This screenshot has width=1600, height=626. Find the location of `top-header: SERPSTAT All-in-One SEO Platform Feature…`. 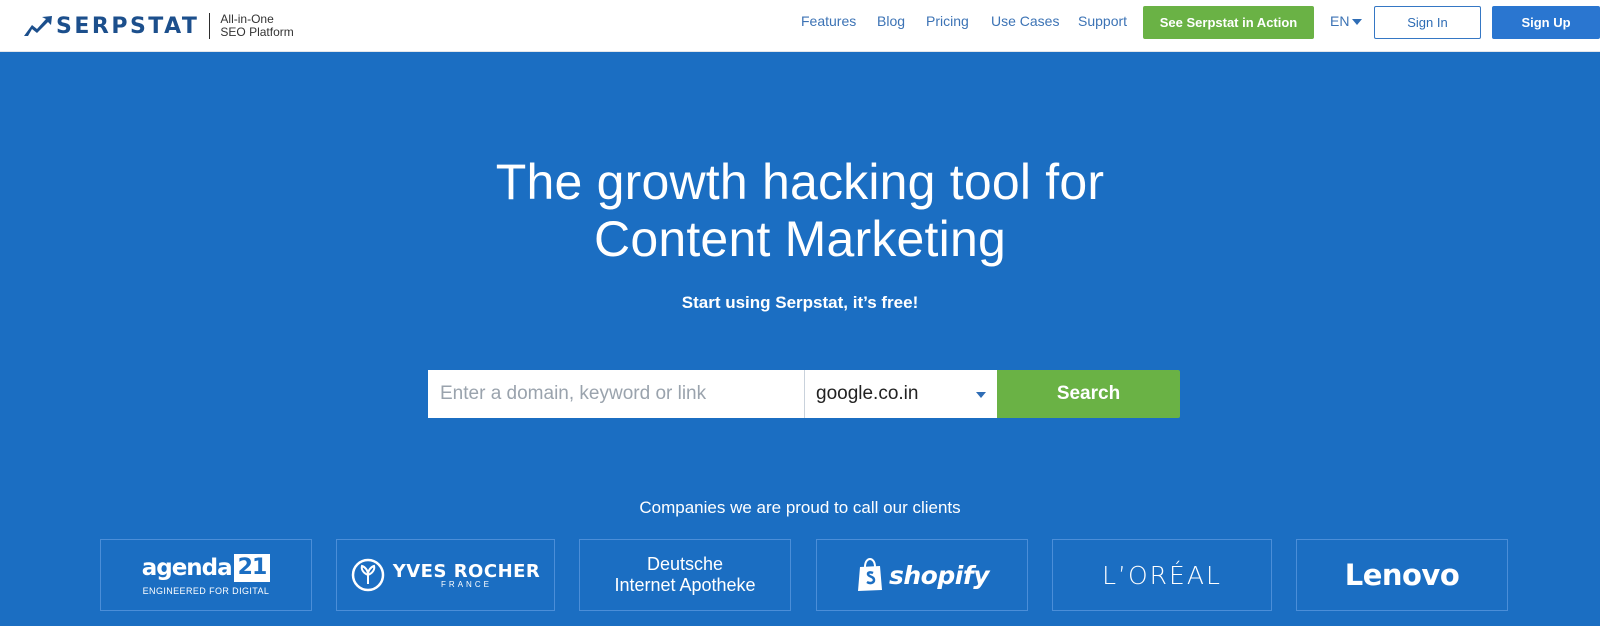

top-header: SERPSTAT All-in-One SEO Platform Feature… is located at coordinates (800, 26).